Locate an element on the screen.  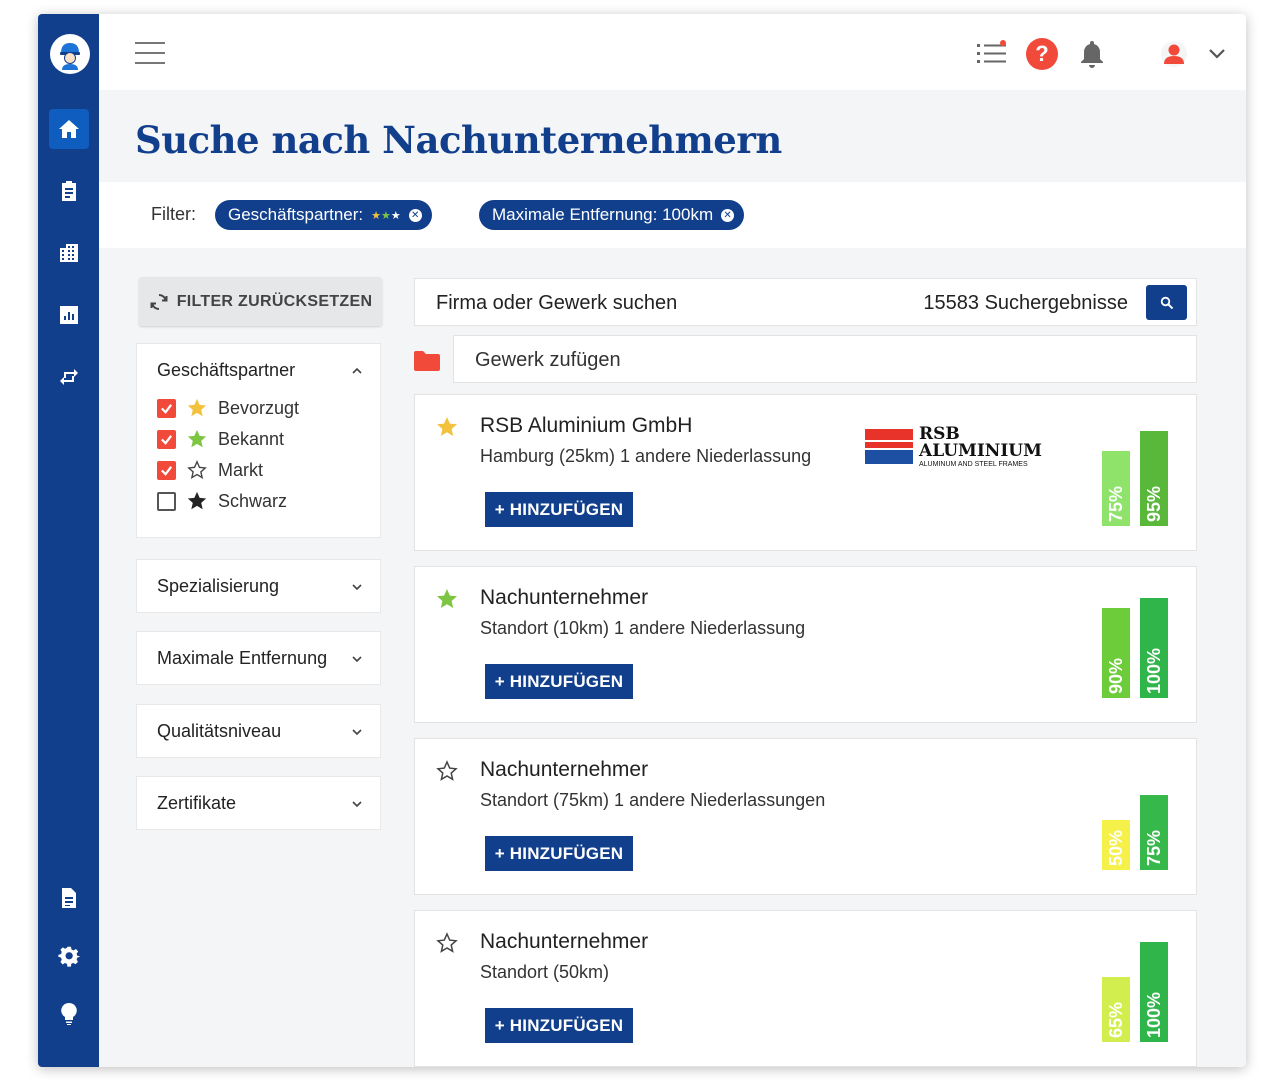
trade-row: Gewerk zufügen is located at coordinates (805, 359).